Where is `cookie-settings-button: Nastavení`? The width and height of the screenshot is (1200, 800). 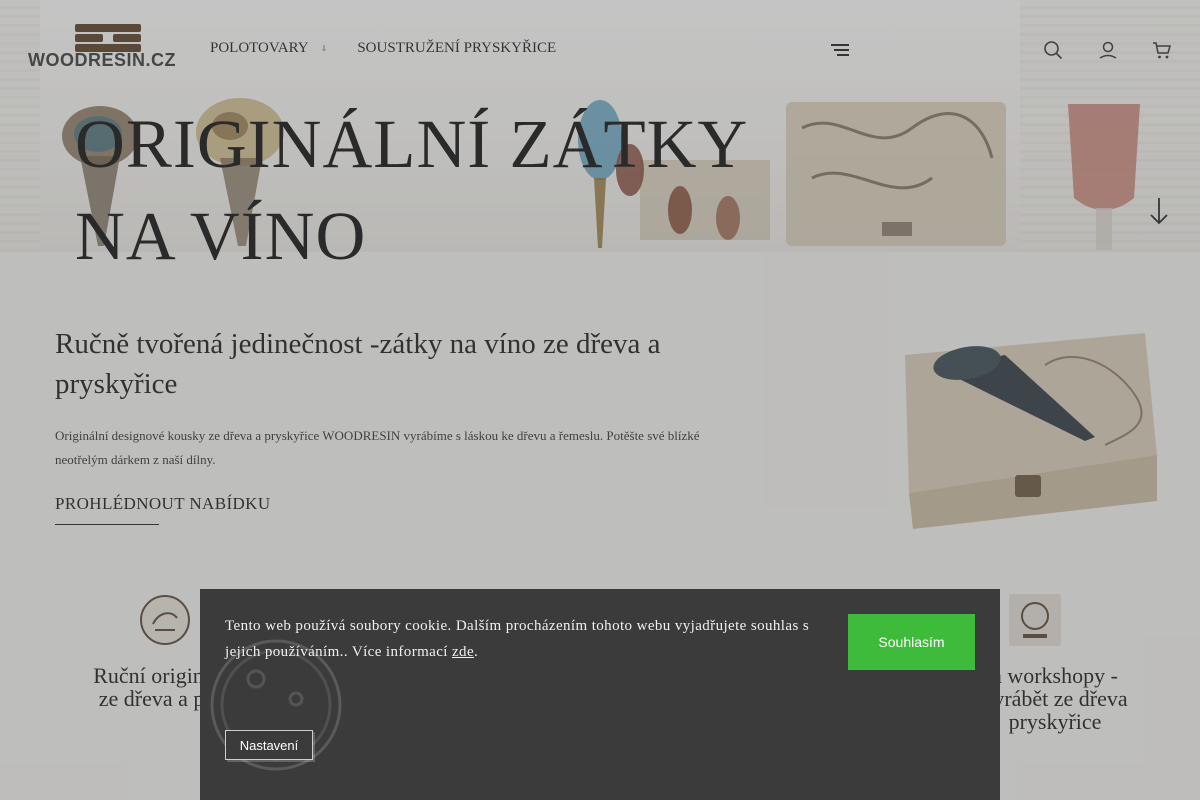 cookie-settings-button: Nastavení is located at coordinates (269, 745).